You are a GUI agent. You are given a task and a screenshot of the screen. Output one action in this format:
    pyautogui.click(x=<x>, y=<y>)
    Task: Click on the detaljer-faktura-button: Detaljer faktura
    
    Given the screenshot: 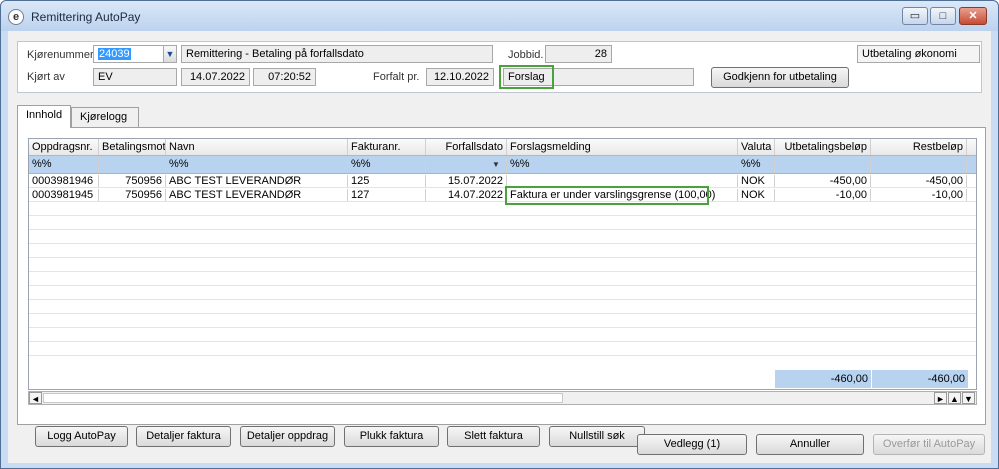 What is the action you would take?
    pyautogui.click(x=183, y=436)
    